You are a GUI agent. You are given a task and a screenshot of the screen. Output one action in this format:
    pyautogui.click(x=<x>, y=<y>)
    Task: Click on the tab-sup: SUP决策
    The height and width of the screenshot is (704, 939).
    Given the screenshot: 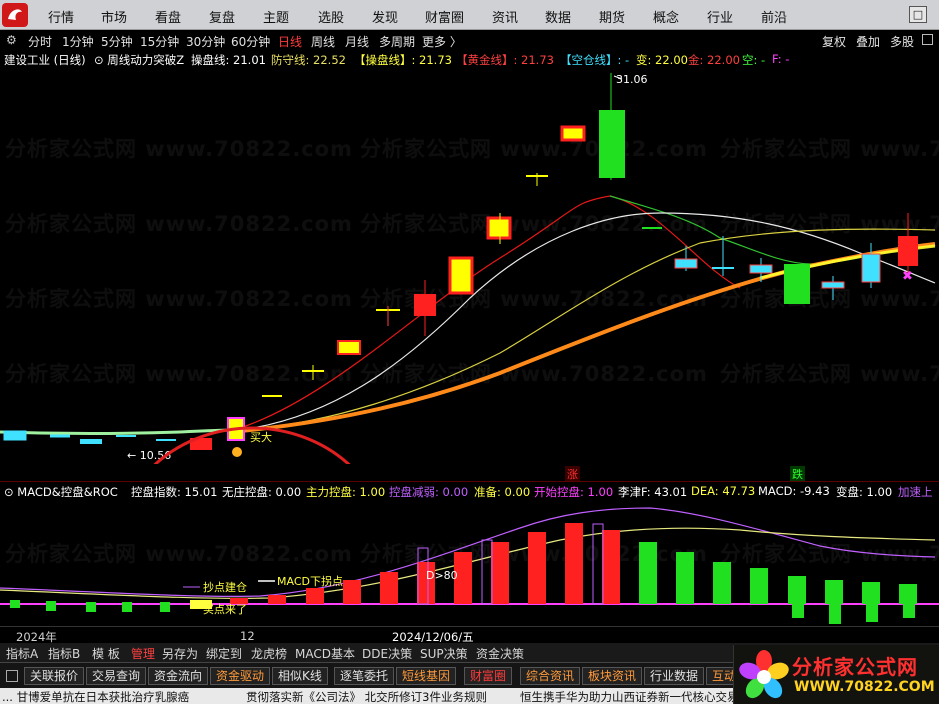 What is the action you would take?
    pyautogui.click(x=444, y=653)
    